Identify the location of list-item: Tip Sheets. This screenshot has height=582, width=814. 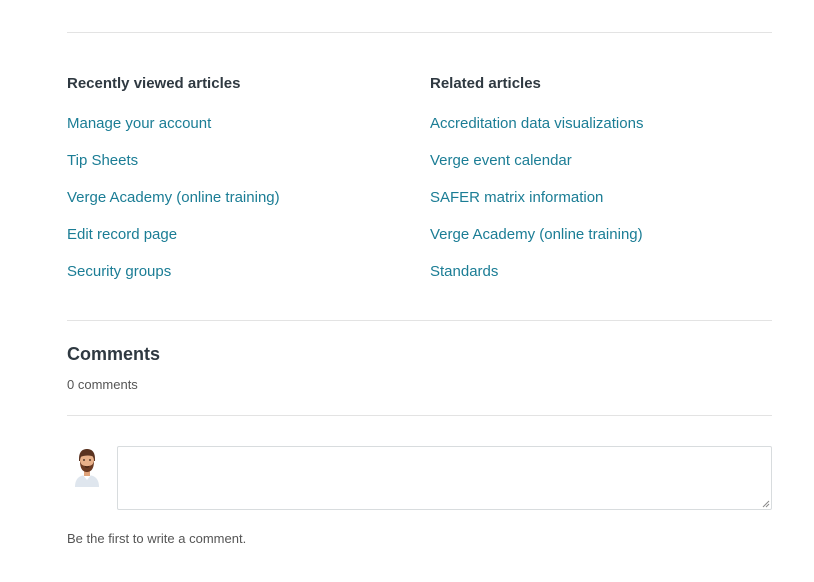
(173, 170).